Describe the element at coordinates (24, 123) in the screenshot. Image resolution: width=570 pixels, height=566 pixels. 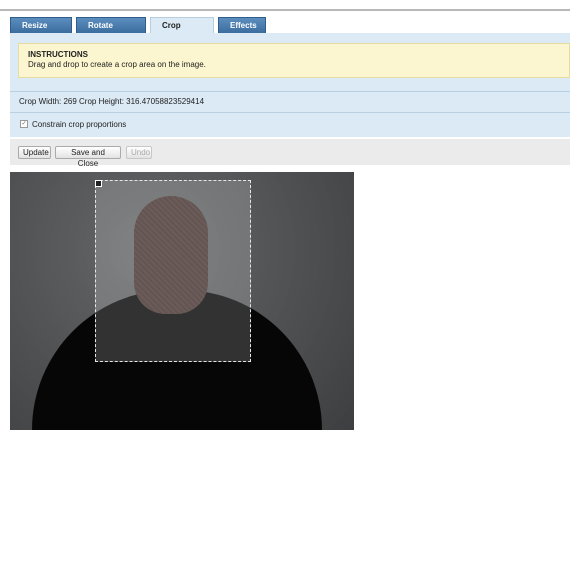
I see `constrain-checkbox: ✓` at that location.